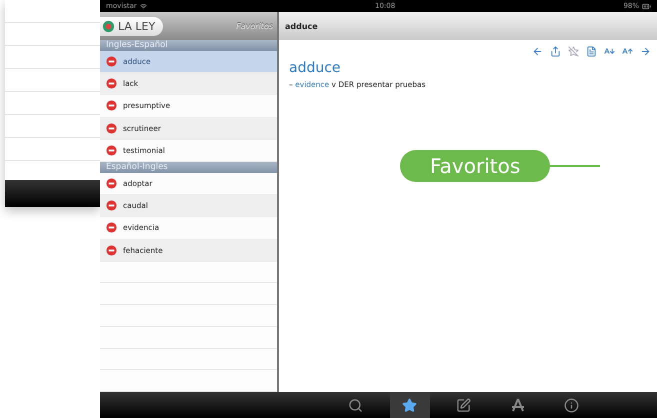 The image size is (657, 418). Describe the element at coordinates (555, 51) in the screenshot. I see `share-icon` at that location.